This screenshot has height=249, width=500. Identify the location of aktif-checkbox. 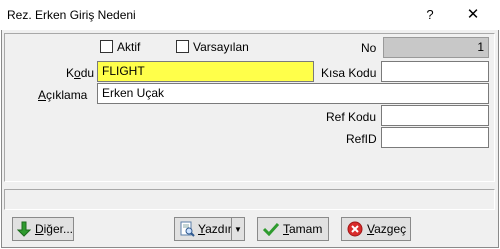
(106, 46).